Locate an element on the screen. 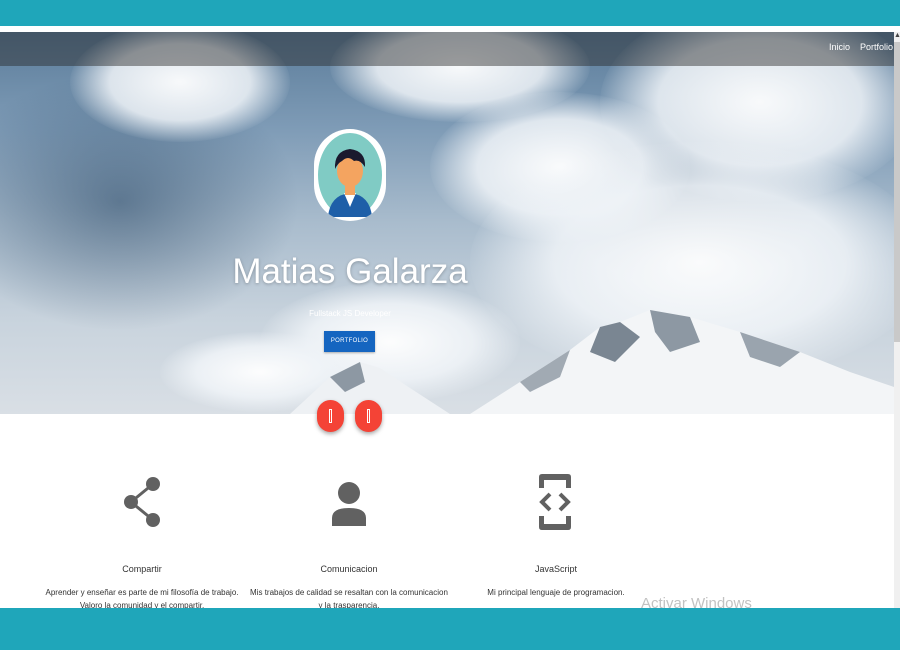 Image resolution: width=900 pixels, height=650 pixels. window-frame-bottom is located at coordinates (450, 629).